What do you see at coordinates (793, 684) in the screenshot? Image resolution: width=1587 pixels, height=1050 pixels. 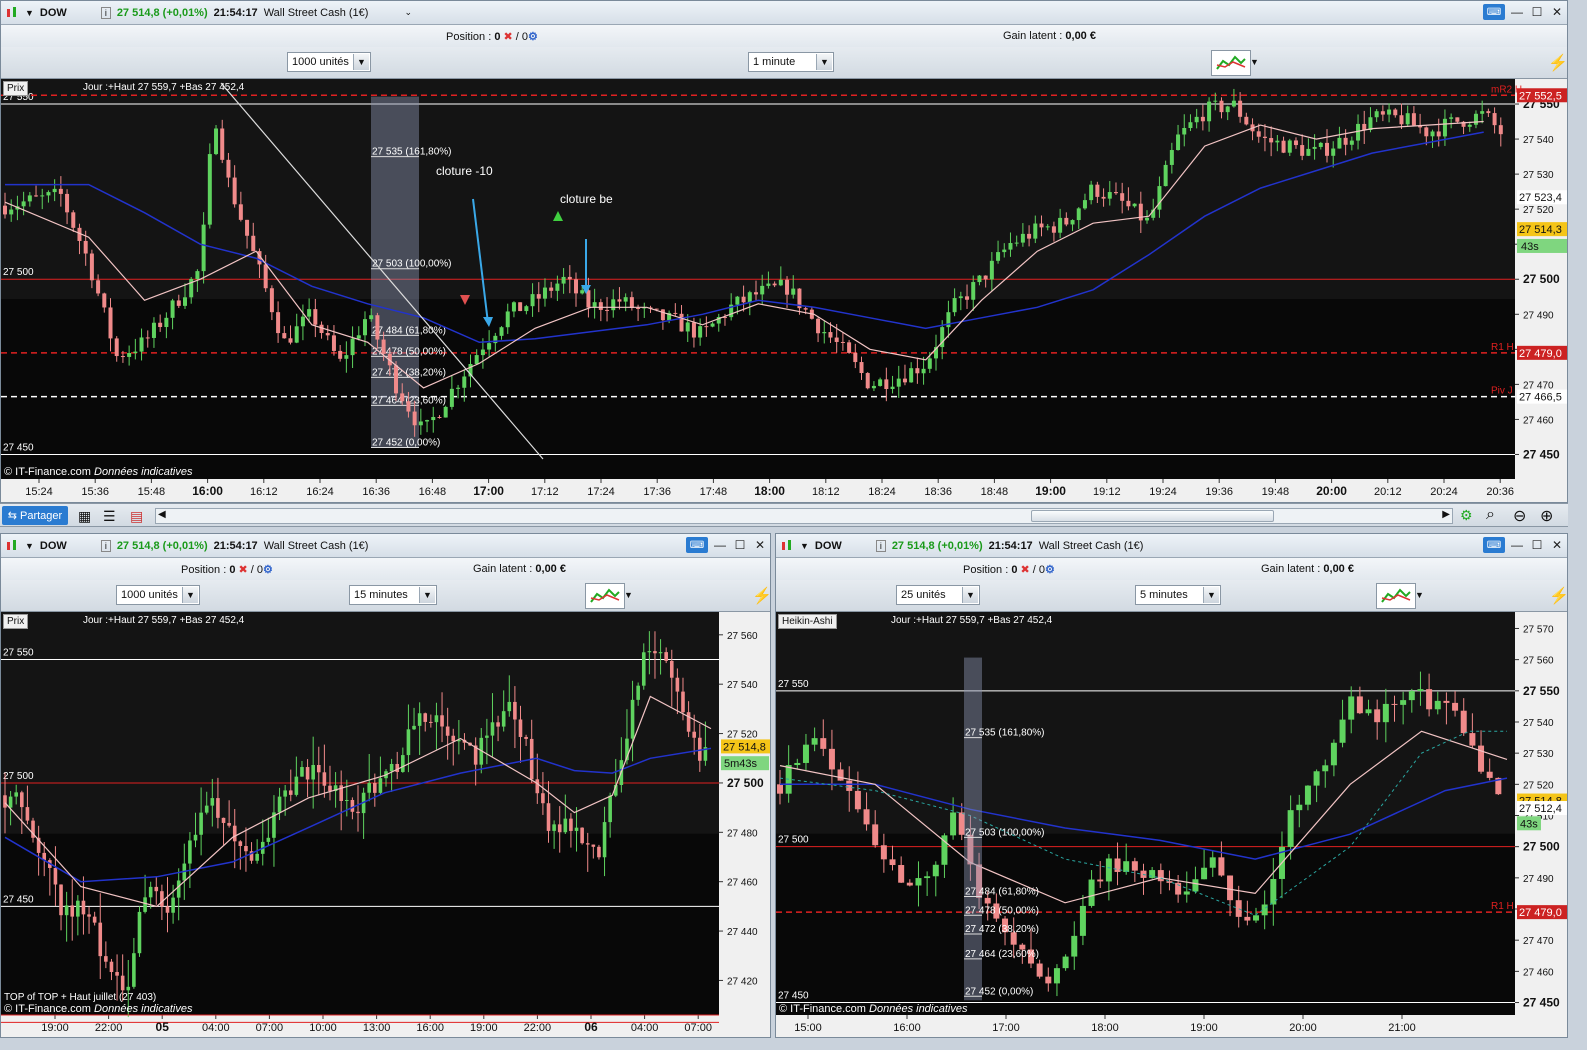 I see `level-label: 27 550` at bounding box center [793, 684].